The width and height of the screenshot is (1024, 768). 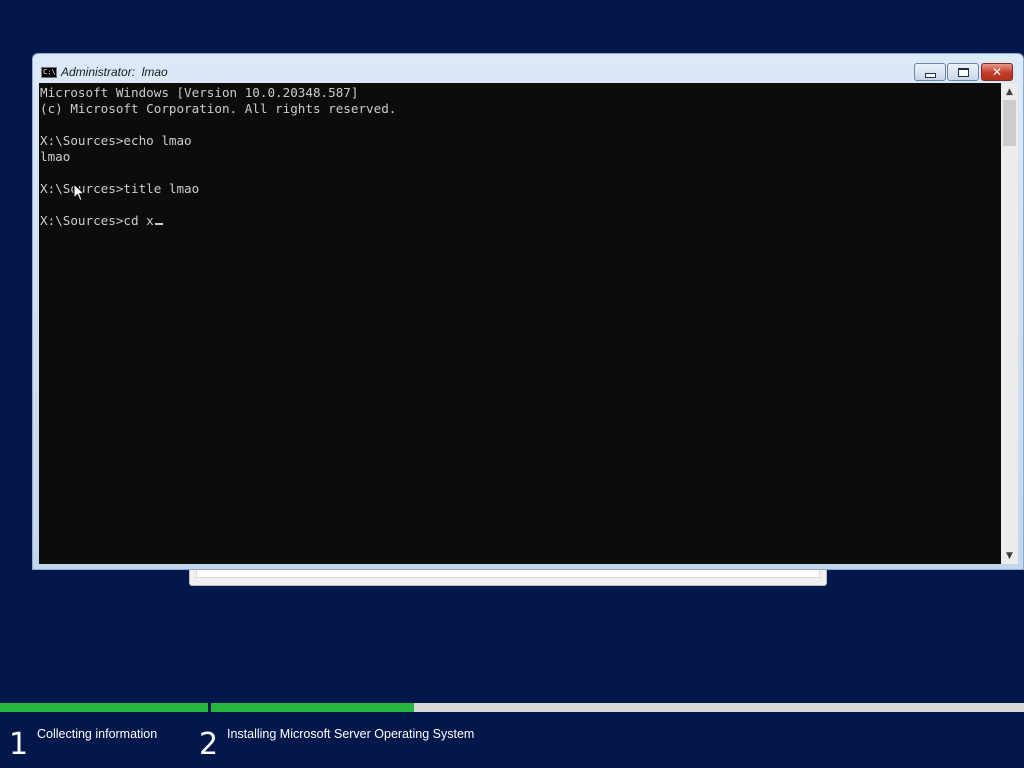 What do you see at coordinates (1009, 123) in the screenshot?
I see `scroll-thumb` at bounding box center [1009, 123].